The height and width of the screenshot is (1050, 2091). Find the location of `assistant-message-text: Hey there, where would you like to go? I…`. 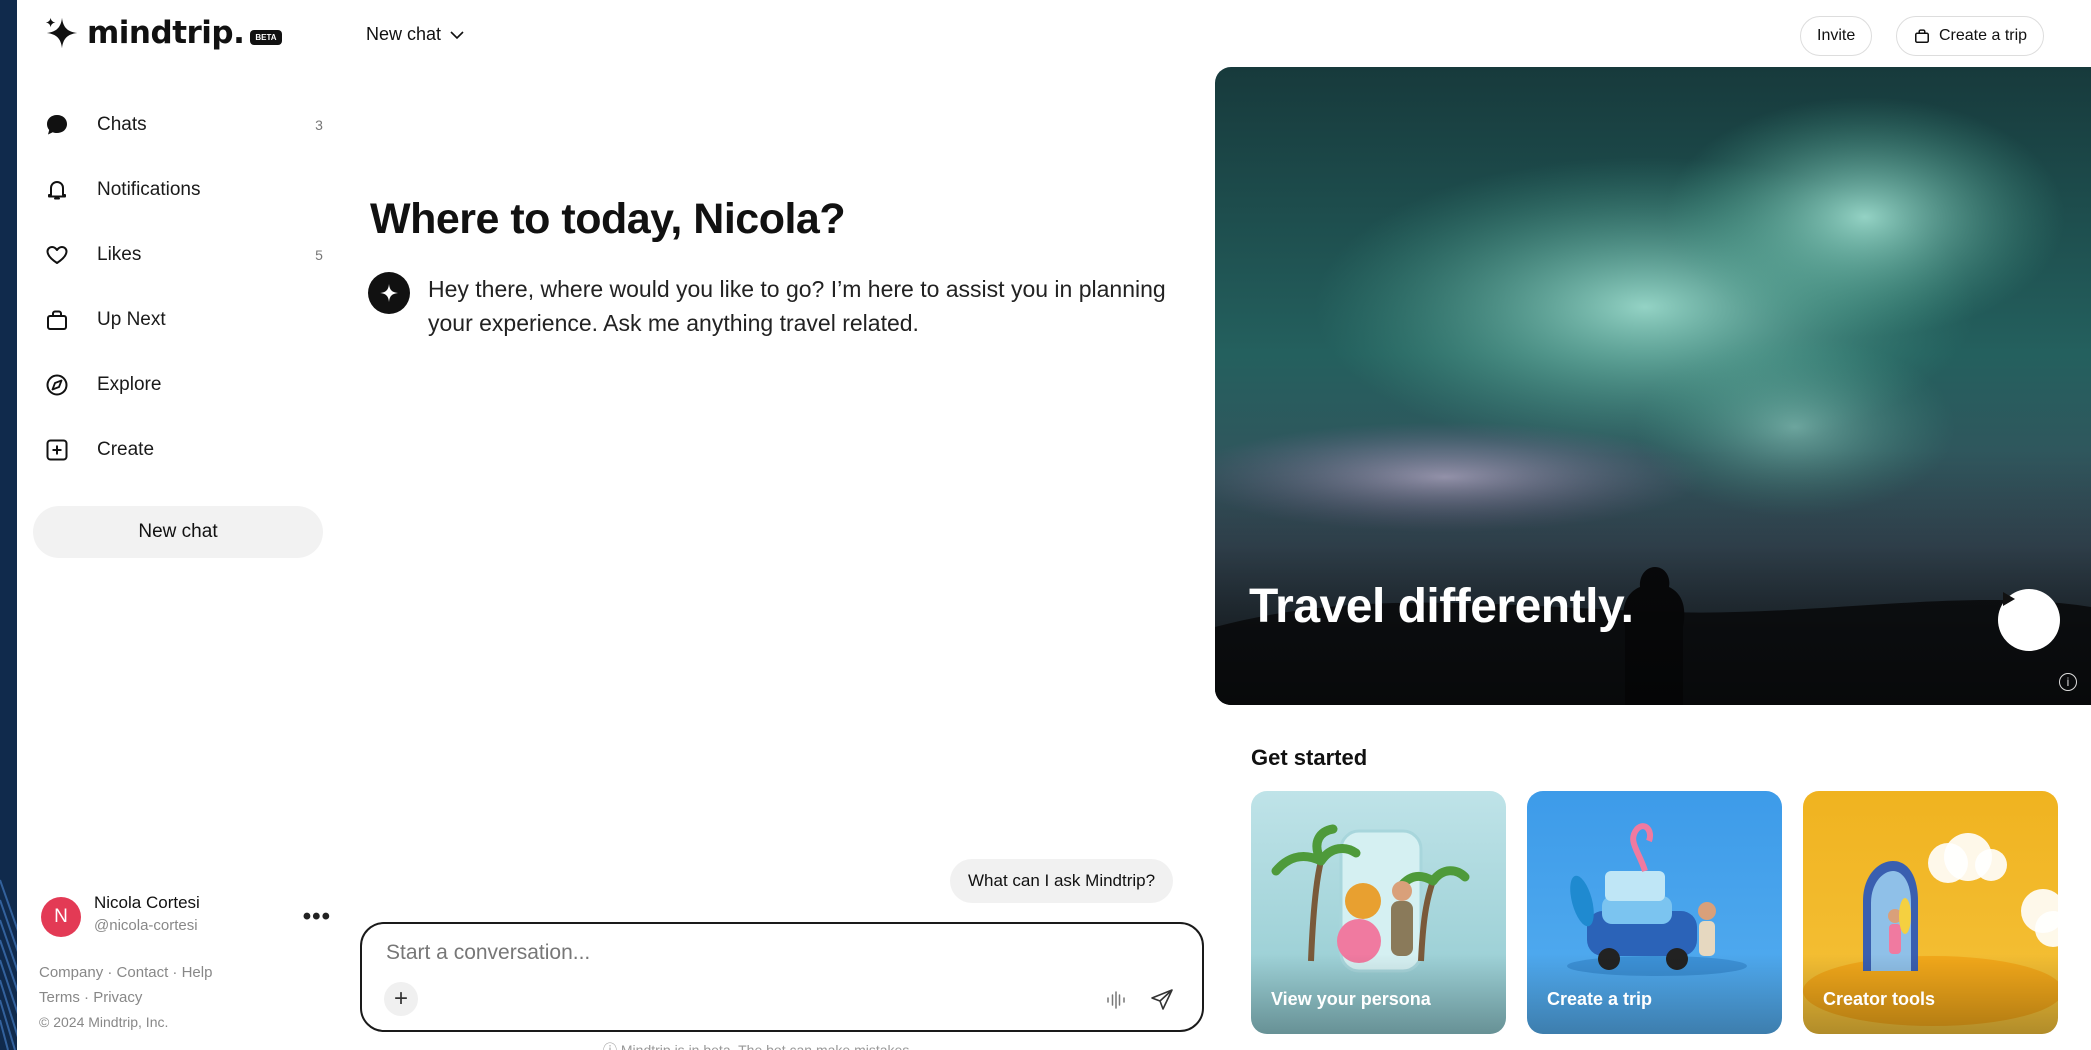

assistant-message-text: Hey there, where would you like to go? I… is located at coordinates (797, 306).